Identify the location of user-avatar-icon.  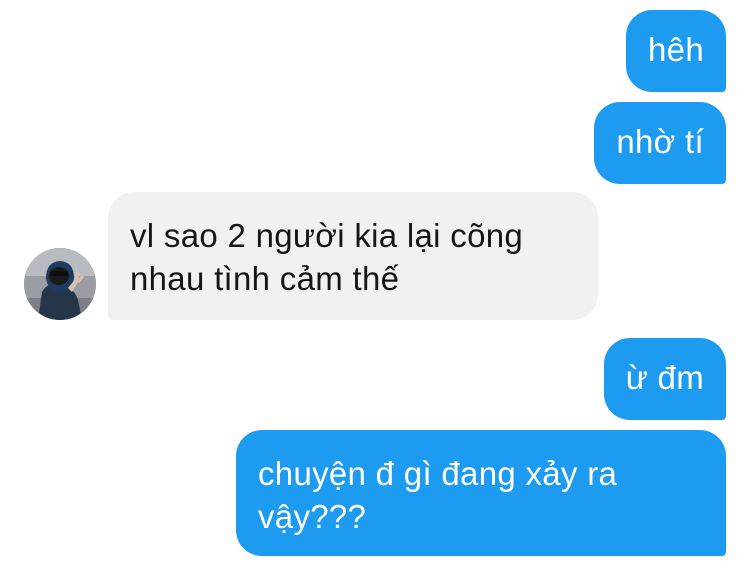
(60, 284).